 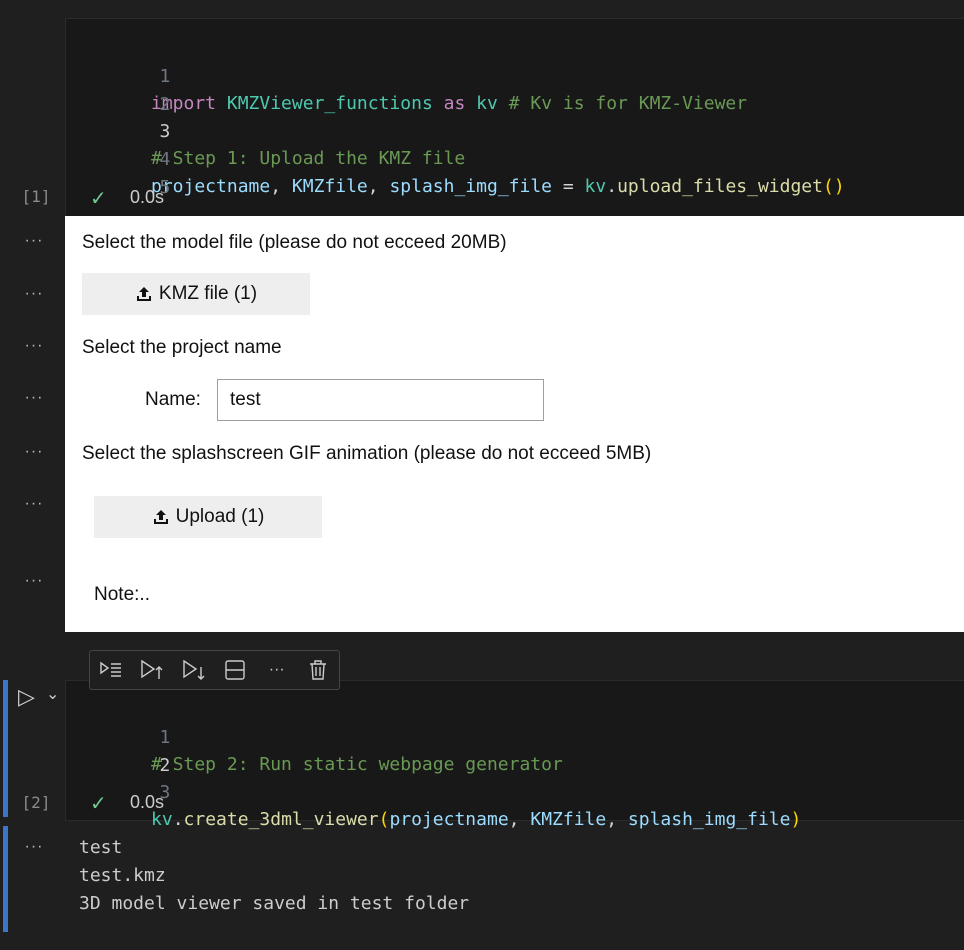 What do you see at coordinates (122, 594) in the screenshot?
I see `note-text: Note:..` at bounding box center [122, 594].